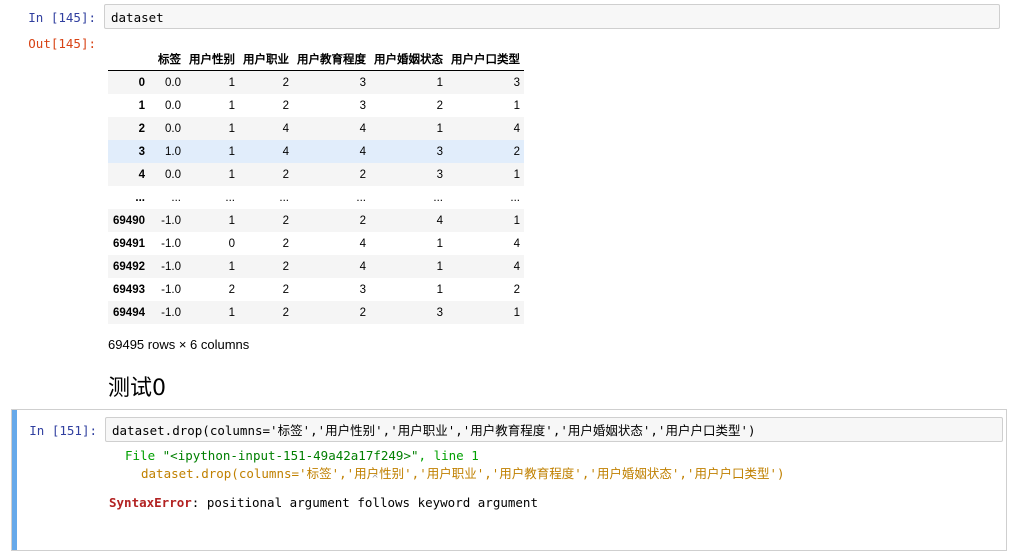  Describe the element at coordinates (140, 455) in the screenshot. I see `traceback-file-keyword: File` at that location.